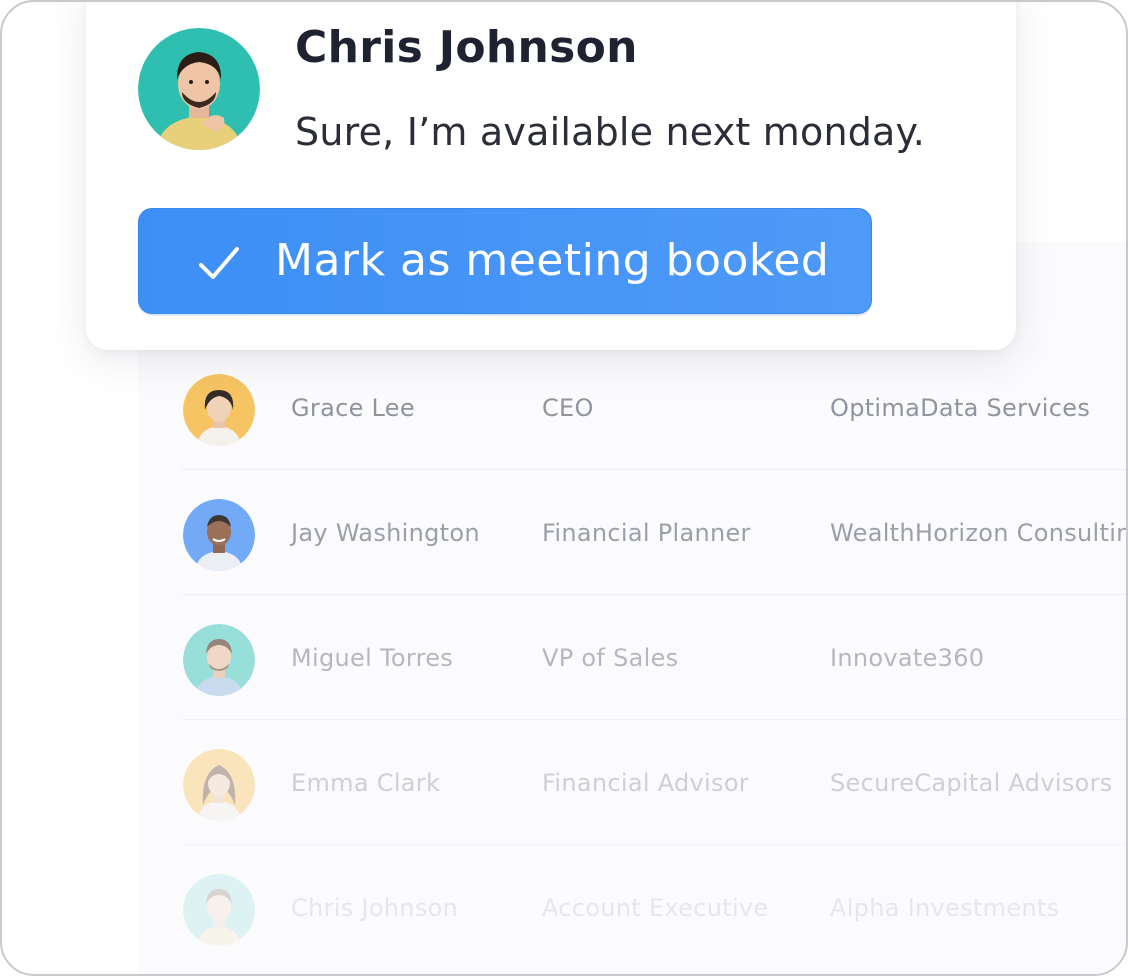  I want to click on contact-company: Alpha Investments, so click(945, 908).